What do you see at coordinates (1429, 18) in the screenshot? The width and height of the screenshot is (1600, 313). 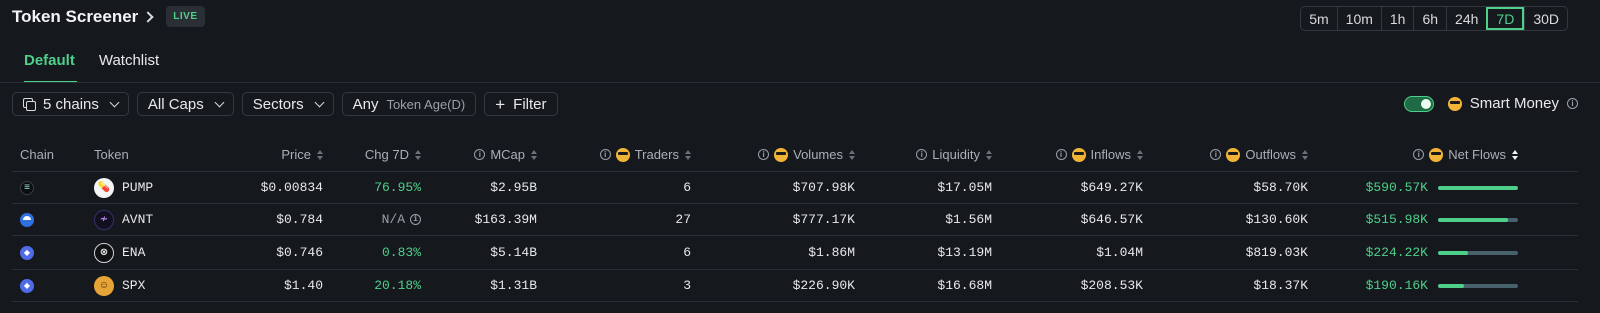 I see `timeframe-6h: 6h` at bounding box center [1429, 18].